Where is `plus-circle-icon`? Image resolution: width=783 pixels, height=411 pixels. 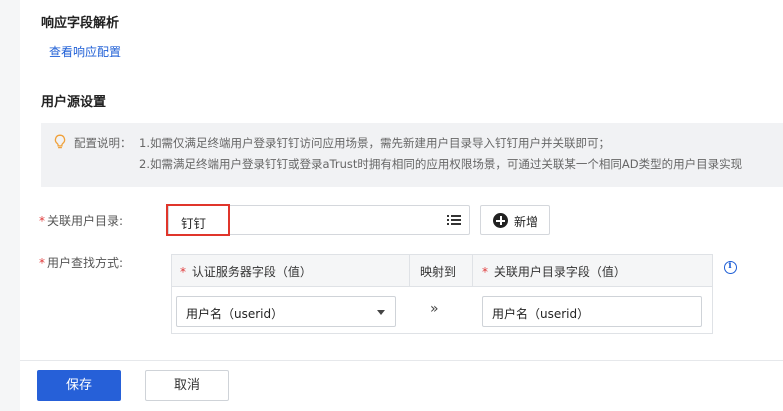
plus-circle-icon is located at coordinates (500, 220).